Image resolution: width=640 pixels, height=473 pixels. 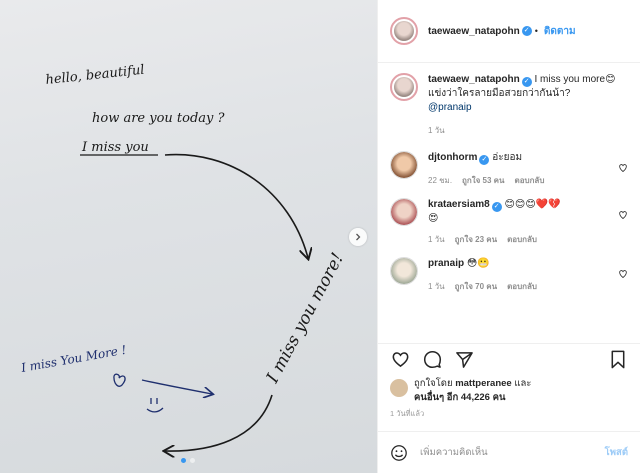 What do you see at coordinates (450, 107) in the screenshot?
I see `caption-mention: @pranaip` at bounding box center [450, 107].